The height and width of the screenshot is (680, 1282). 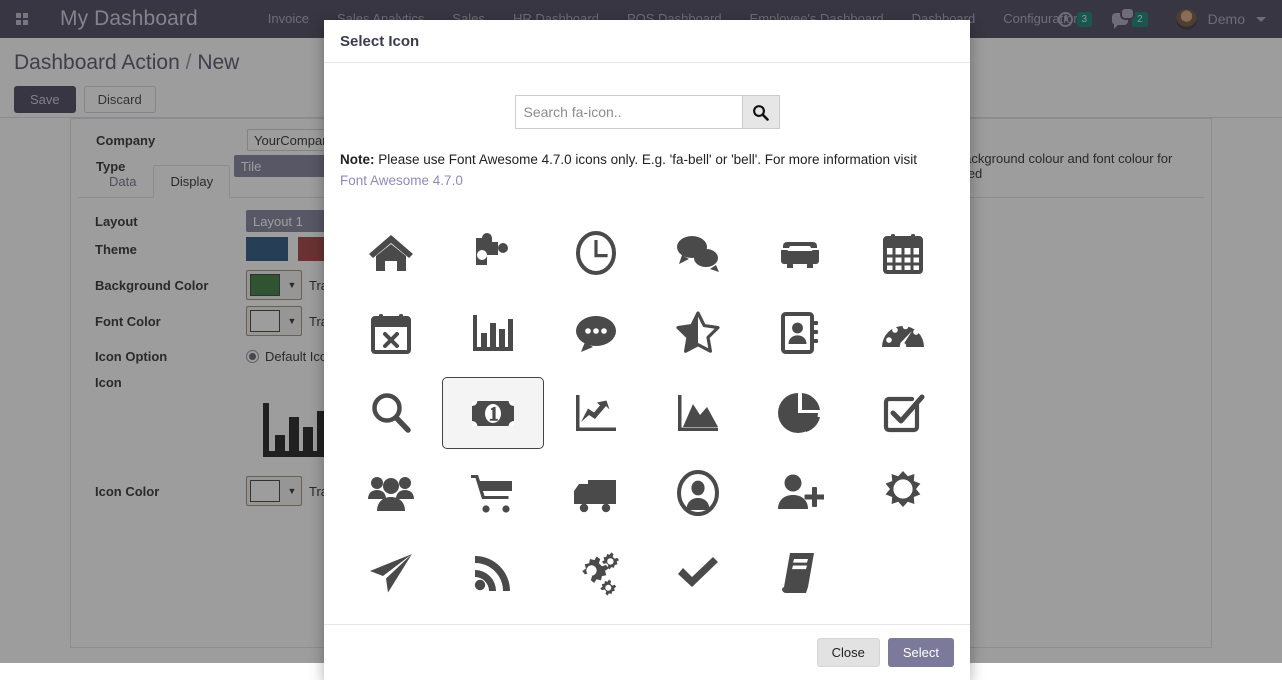 I want to click on user-plus-icon, so click(x=801, y=491).